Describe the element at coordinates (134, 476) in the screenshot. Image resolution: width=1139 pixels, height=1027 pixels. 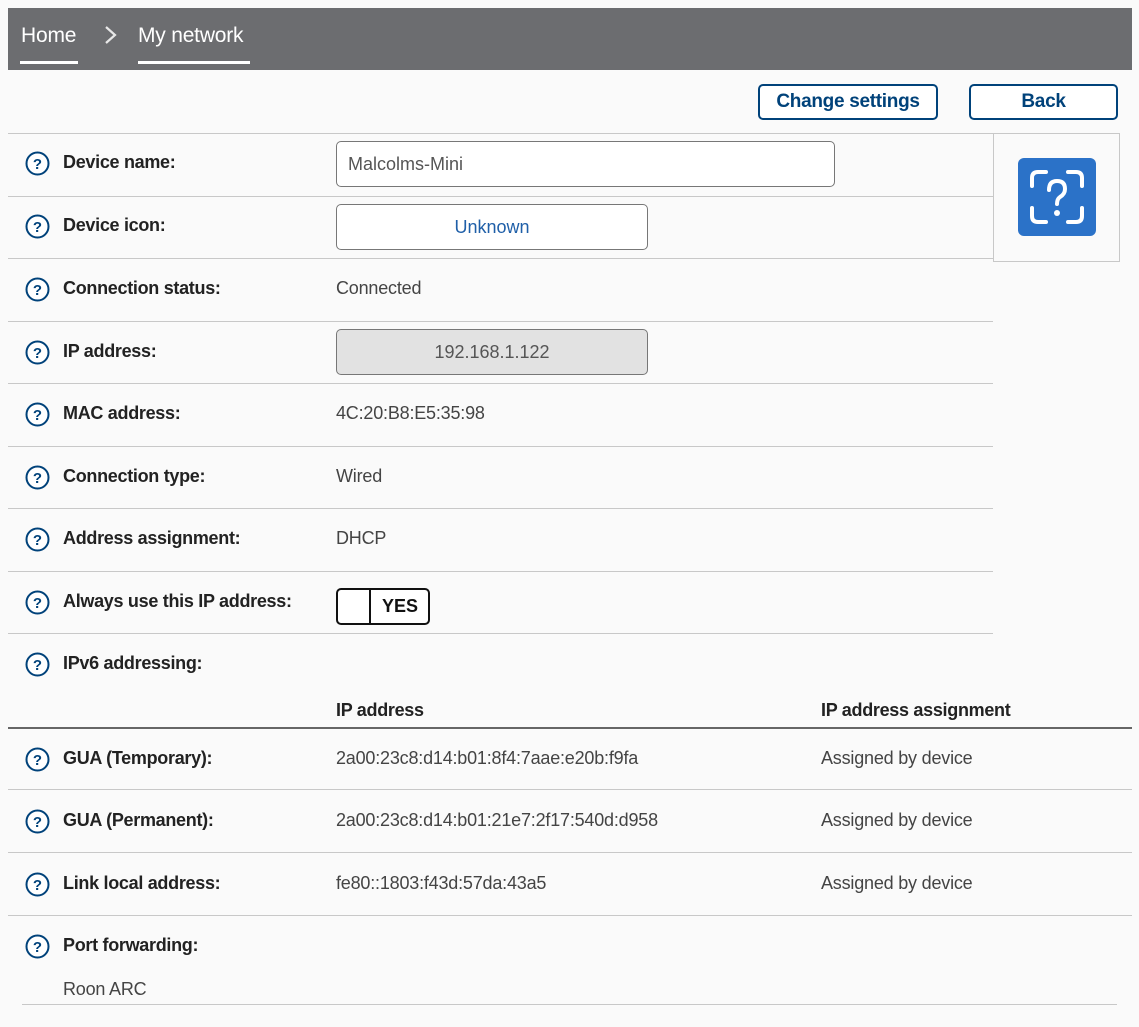
I see `connection-type-label: Connection type:` at that location.